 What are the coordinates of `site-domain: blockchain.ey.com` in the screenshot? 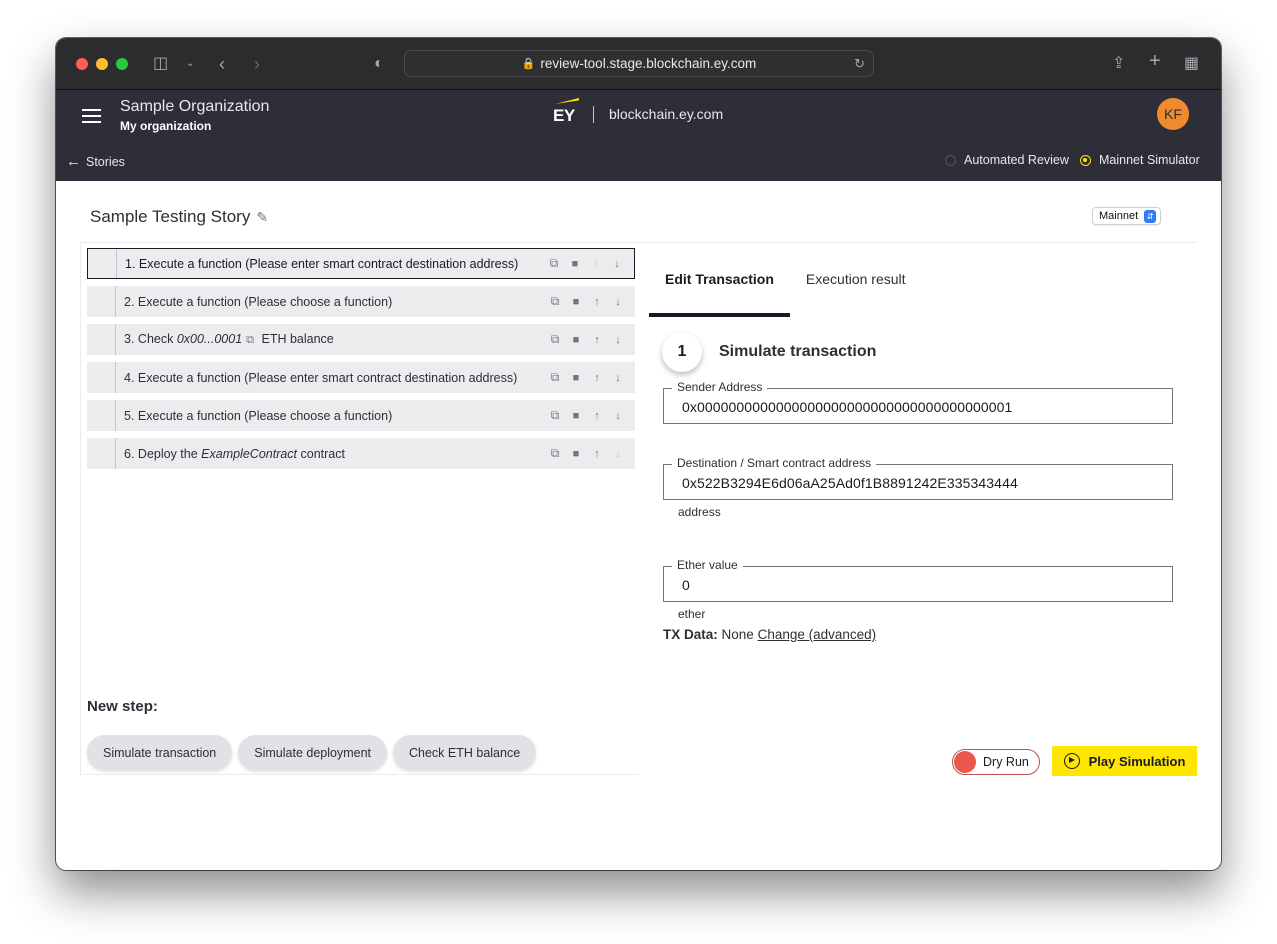 It's located at (666, 114).